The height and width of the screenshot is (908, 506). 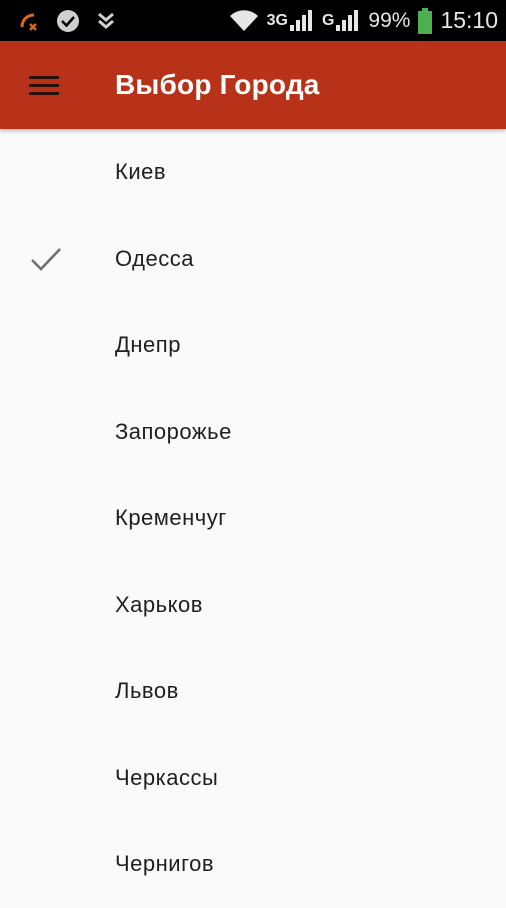 I want to click on city-item: Чернигов, so click(x=253, y=864).